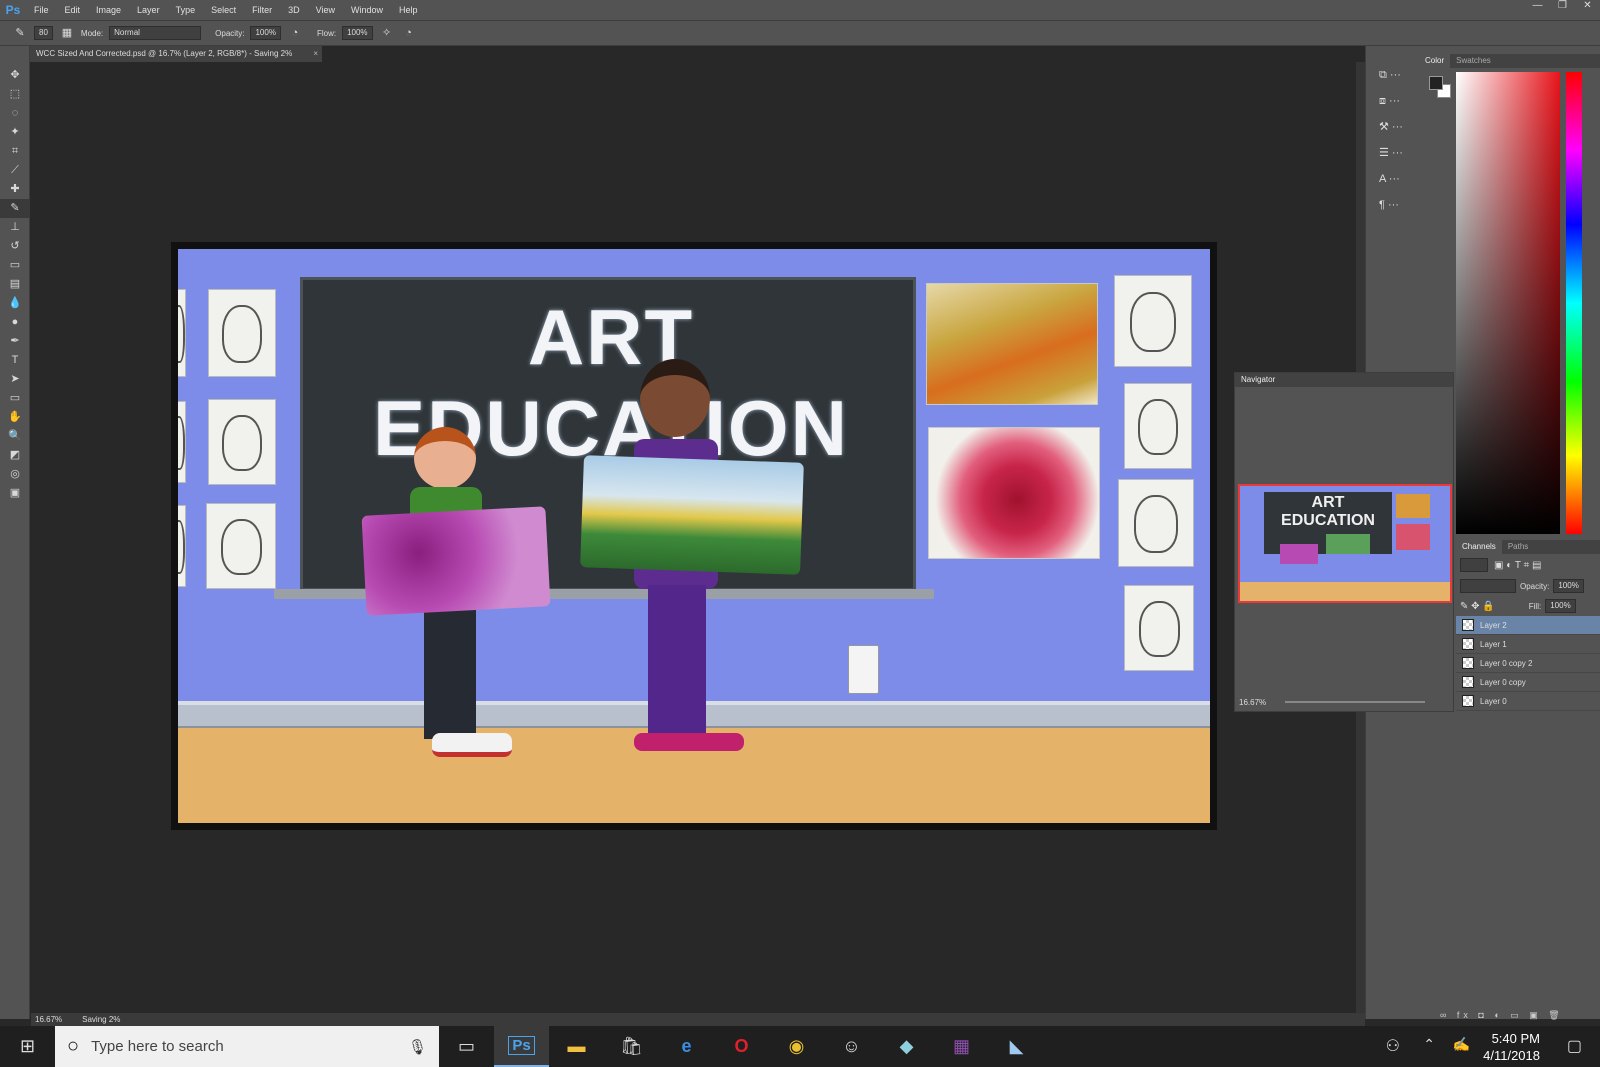 This screenshot has height=1067, width=1600. Describe the element at coordinates (1393, 101) in the screenshot. I see `clone-source-panel-icon: ⧈ ···` at that location.